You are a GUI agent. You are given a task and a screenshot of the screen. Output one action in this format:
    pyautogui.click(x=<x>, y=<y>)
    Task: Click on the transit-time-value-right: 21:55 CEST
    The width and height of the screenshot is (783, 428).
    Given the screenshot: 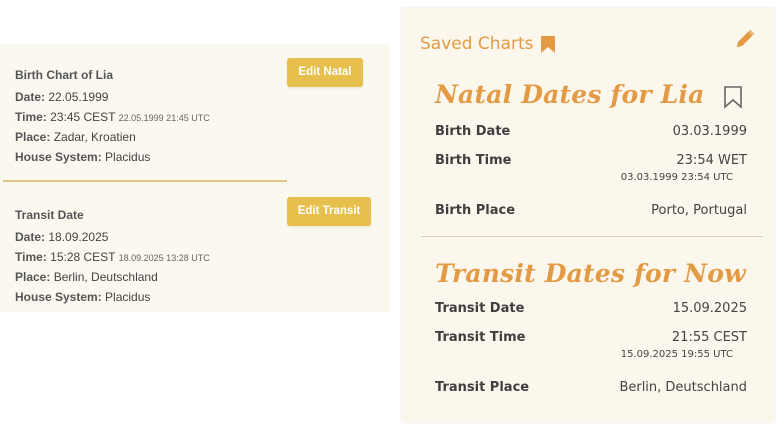 What is the action you would take?
    pyautogui.click(x=709, y=337)
    